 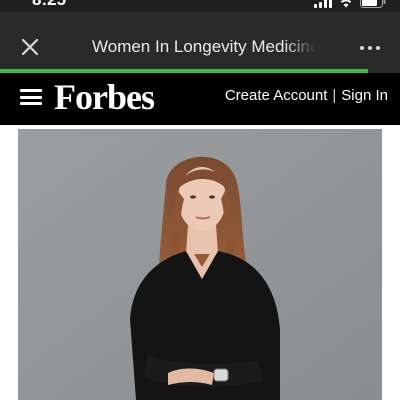 I want to click on status-bar: 8:25, so click(x=200, y=6).